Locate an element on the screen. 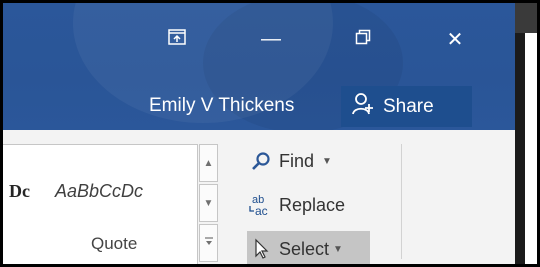 The image size is (540, 267). replace-icon: ab ac is located at coordinates (261, 205).